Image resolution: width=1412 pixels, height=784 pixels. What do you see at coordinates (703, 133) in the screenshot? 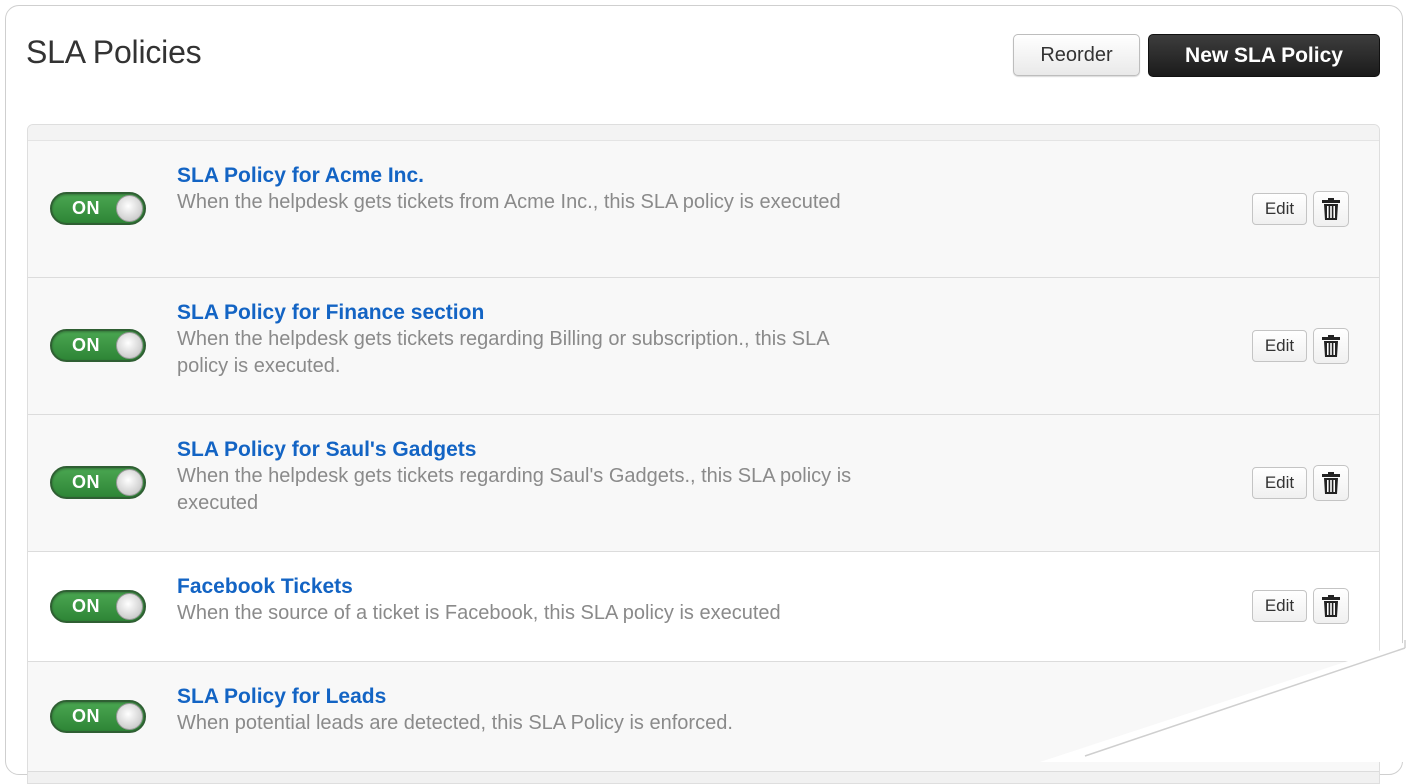
I see `list-header` at bounding box center [703, 133].